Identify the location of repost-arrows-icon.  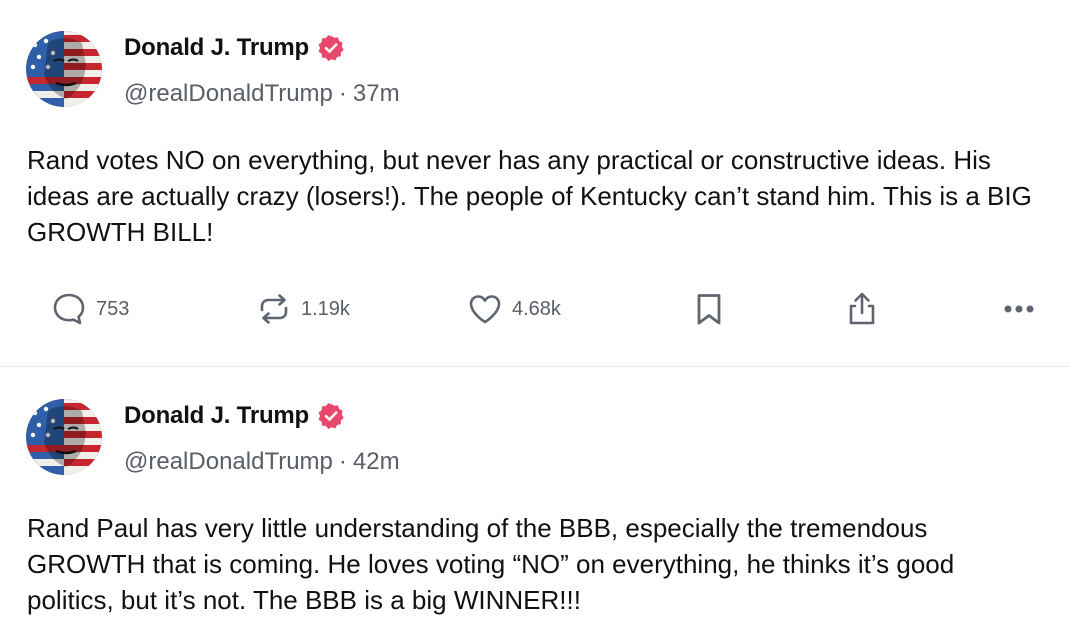
(274, 309).